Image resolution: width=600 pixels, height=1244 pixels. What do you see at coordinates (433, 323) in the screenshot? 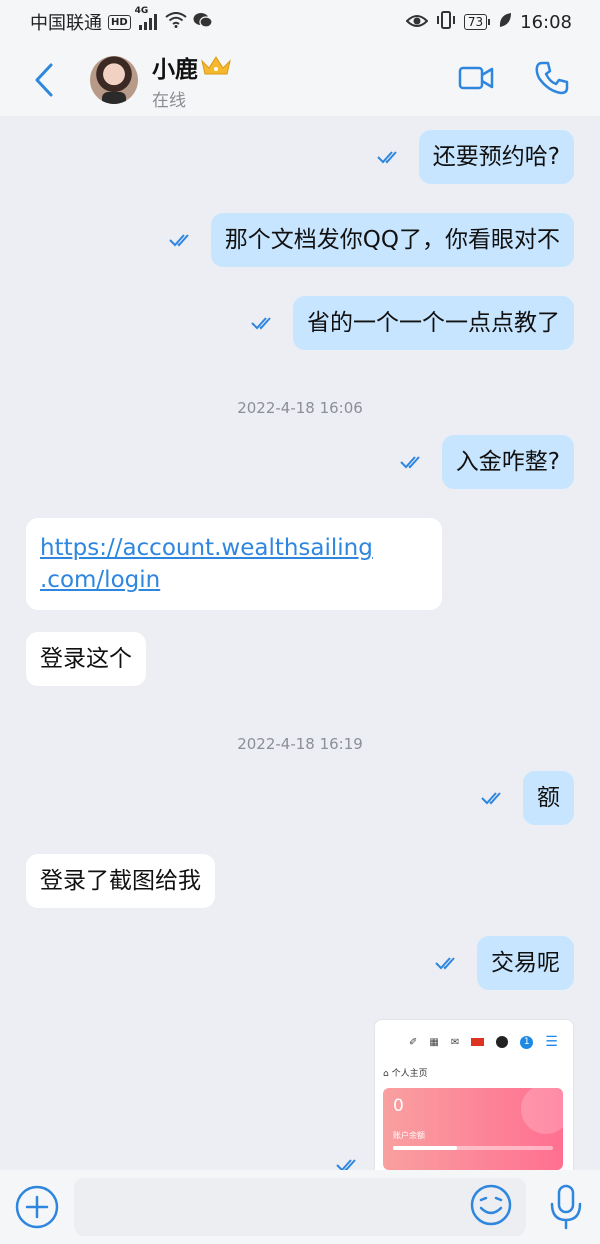
I see `message-bubble: 省的一个一个一点点教了` at bounding box center [433, 323].